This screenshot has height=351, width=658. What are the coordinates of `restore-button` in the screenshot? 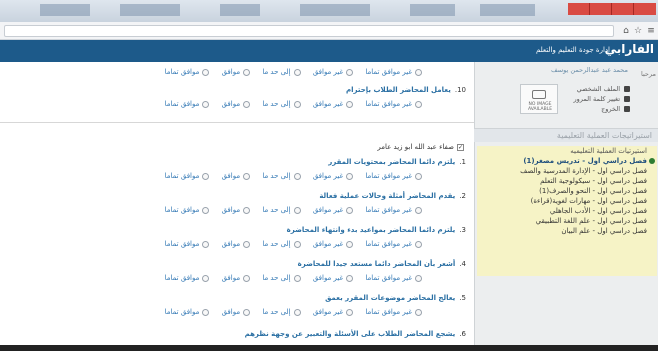 It's located at (623, 9).